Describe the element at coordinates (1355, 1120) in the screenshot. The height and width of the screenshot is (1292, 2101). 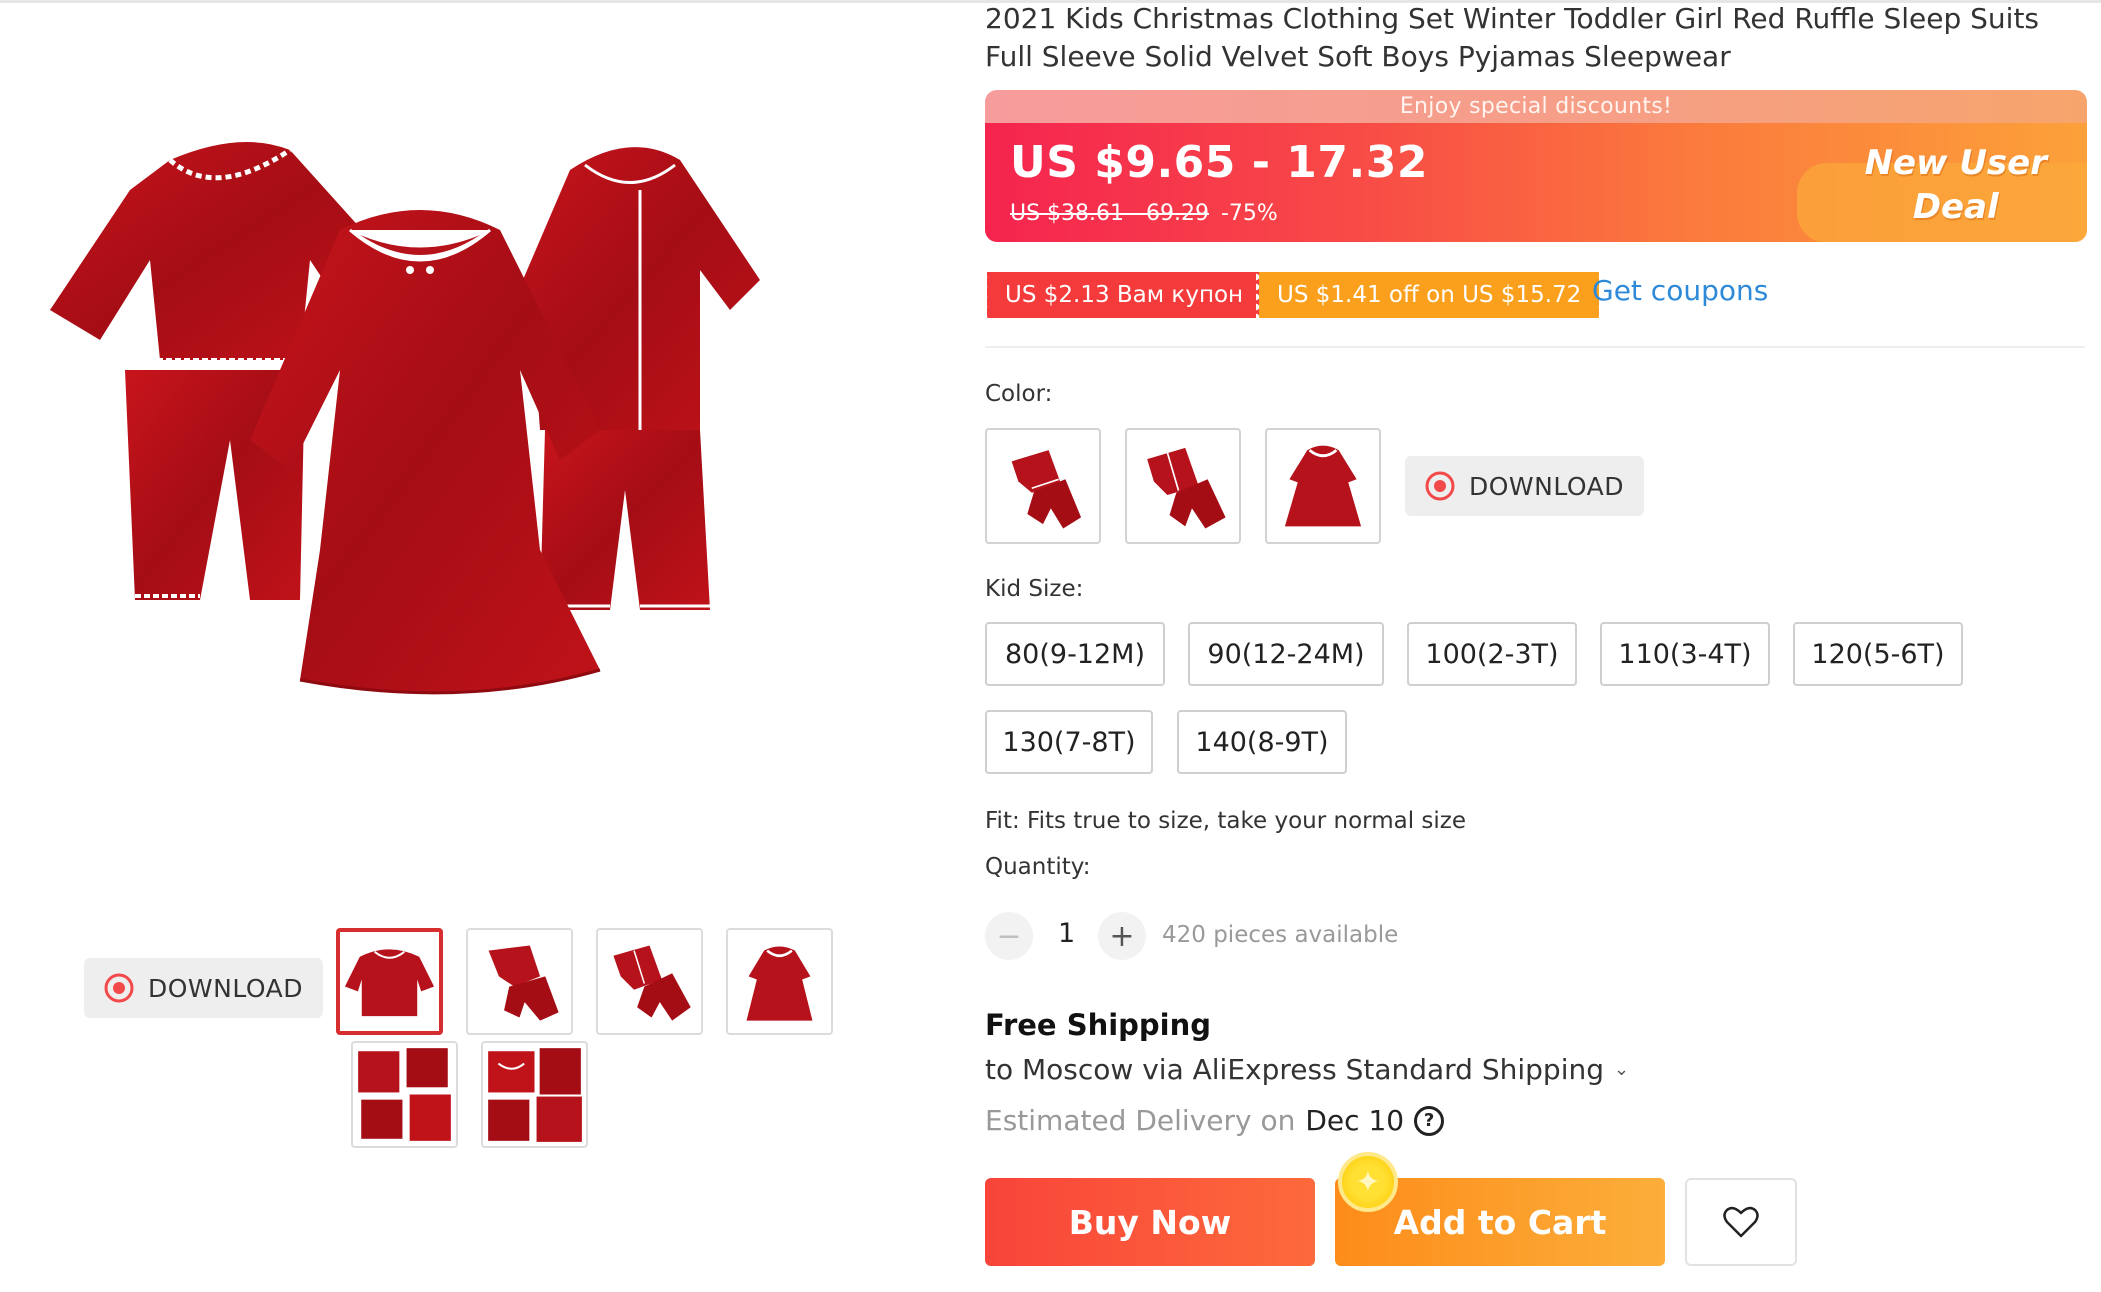
I see `delivery-date: Dec 10` at that location.